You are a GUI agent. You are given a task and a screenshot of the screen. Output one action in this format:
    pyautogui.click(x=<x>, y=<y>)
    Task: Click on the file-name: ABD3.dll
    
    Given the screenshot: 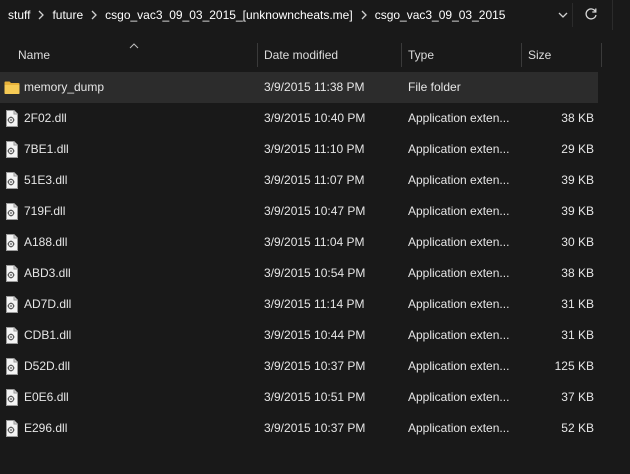 What is the action you would take?
    pyautogui.click(x=47, y=273)
    